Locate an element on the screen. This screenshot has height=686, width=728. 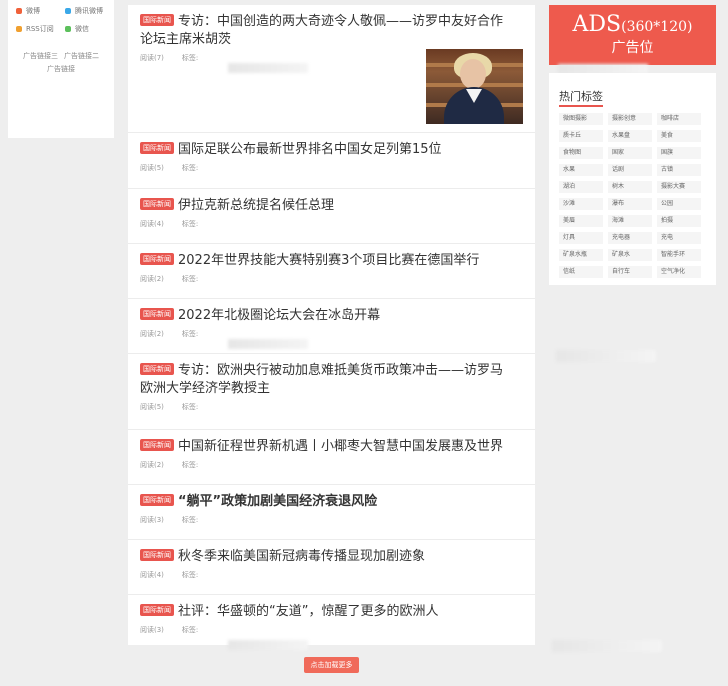
load-more-button: 点击加载更多 is located at coordinates (331, 665).